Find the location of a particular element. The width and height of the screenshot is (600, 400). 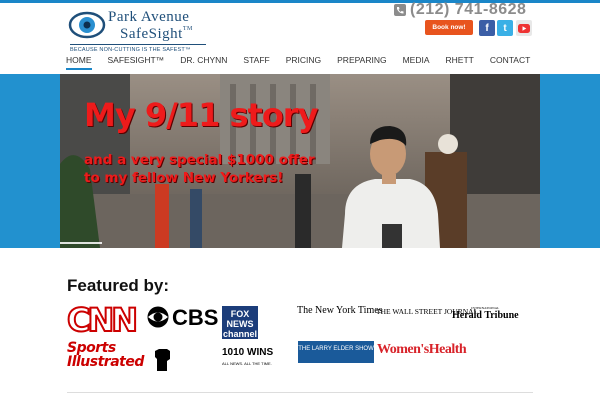

phone-icon is located at coordinates (400, 10).